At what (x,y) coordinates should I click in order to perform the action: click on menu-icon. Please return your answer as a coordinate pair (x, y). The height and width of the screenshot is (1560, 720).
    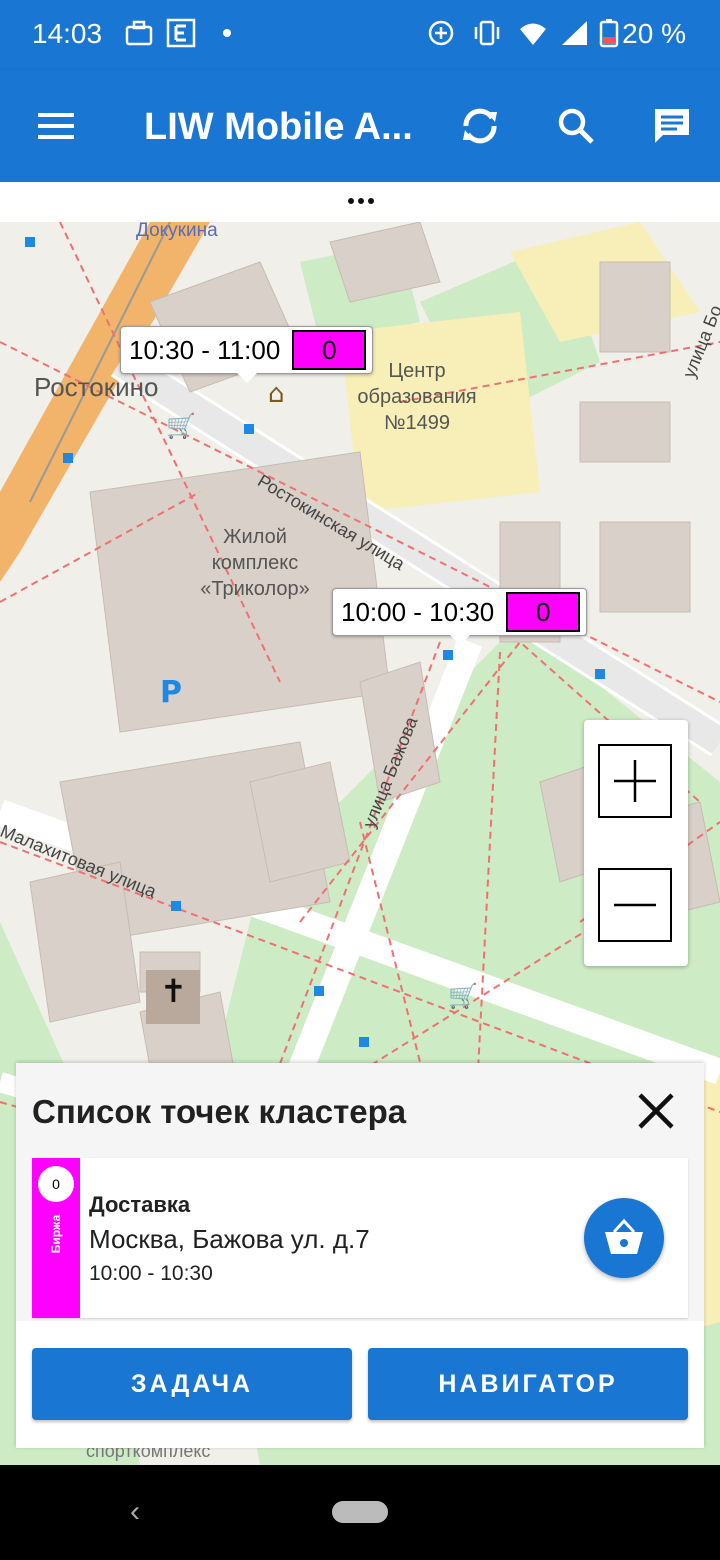
    Looking at the image, I should click on (56, 126).